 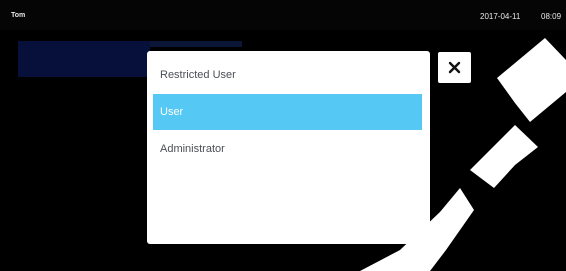 I want to click on close-button, so click(x=454, y=67).